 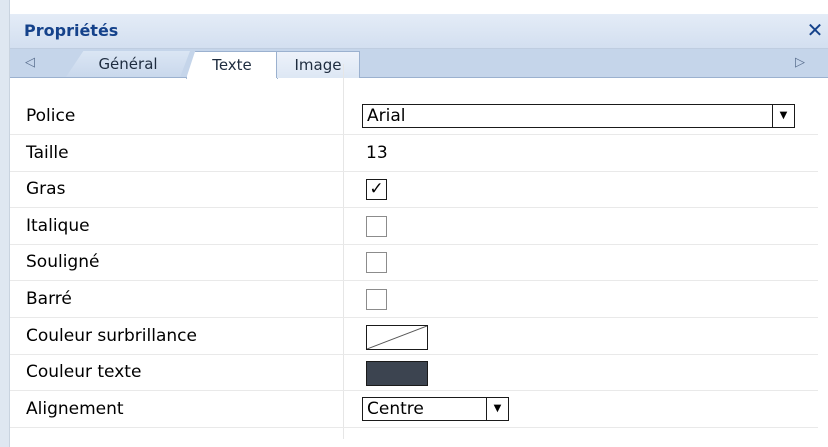 I want to click on tab-image: Image, so click(x=318, y=64).